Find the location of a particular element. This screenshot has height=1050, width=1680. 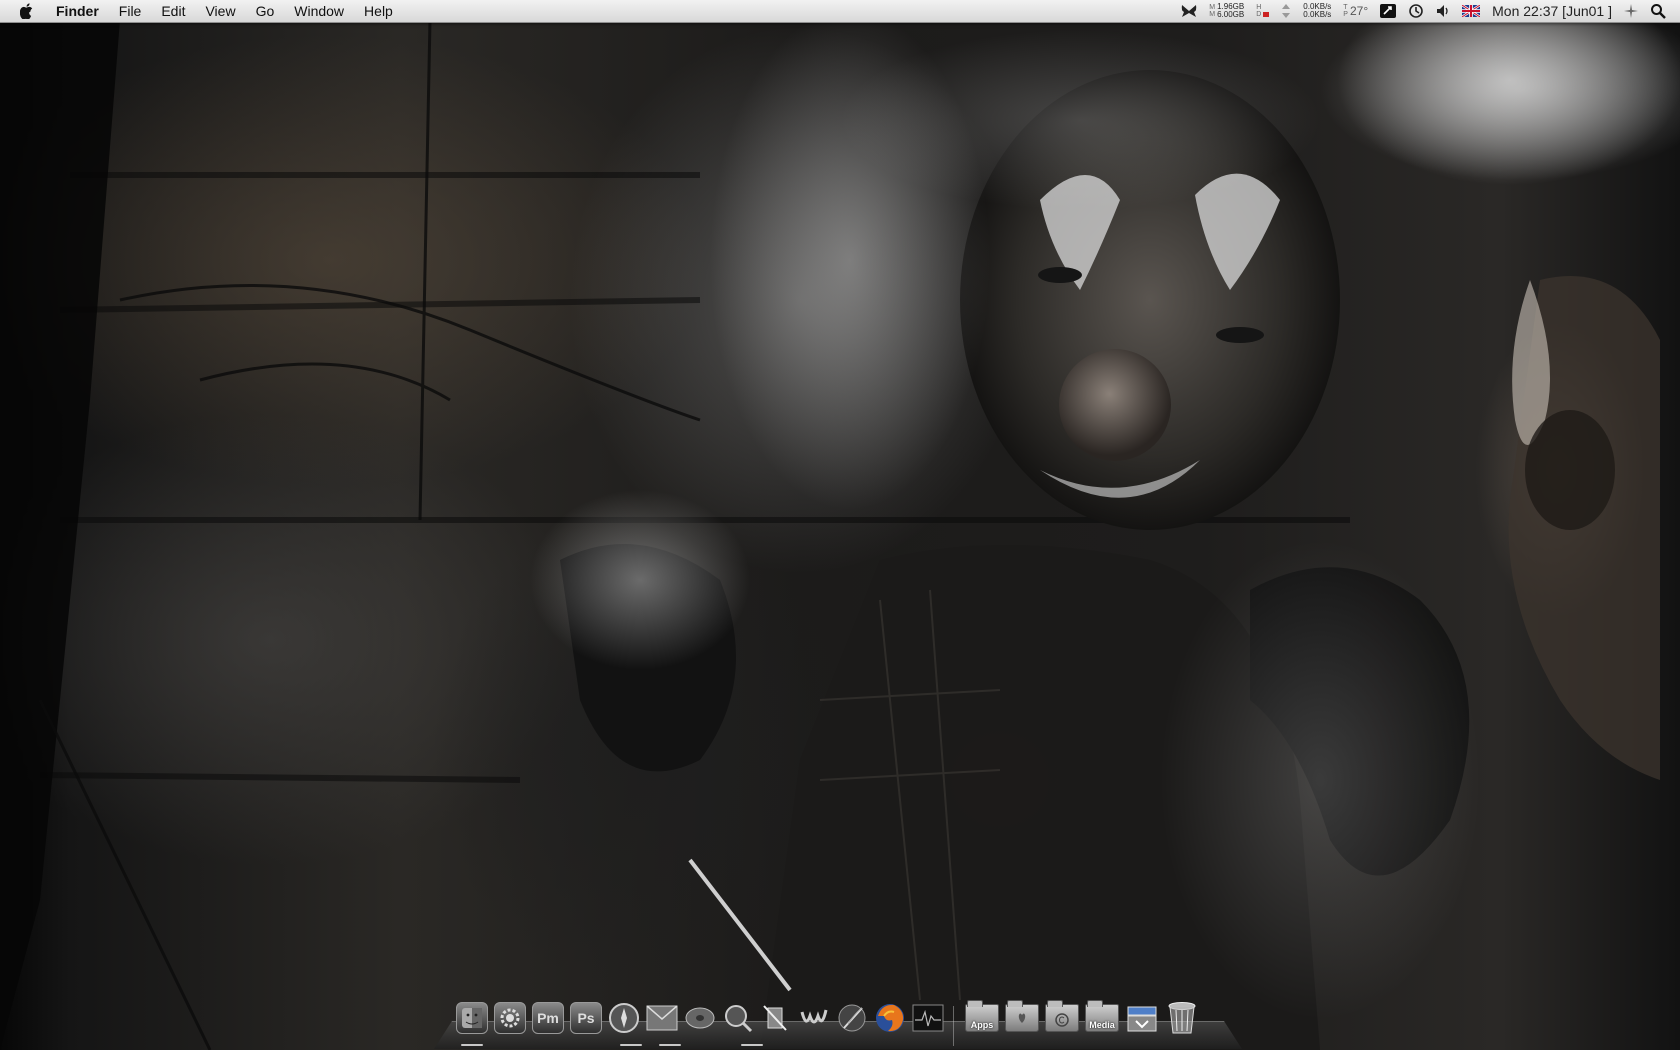

safari-compass-icon is located at coordinates (624, 1018).